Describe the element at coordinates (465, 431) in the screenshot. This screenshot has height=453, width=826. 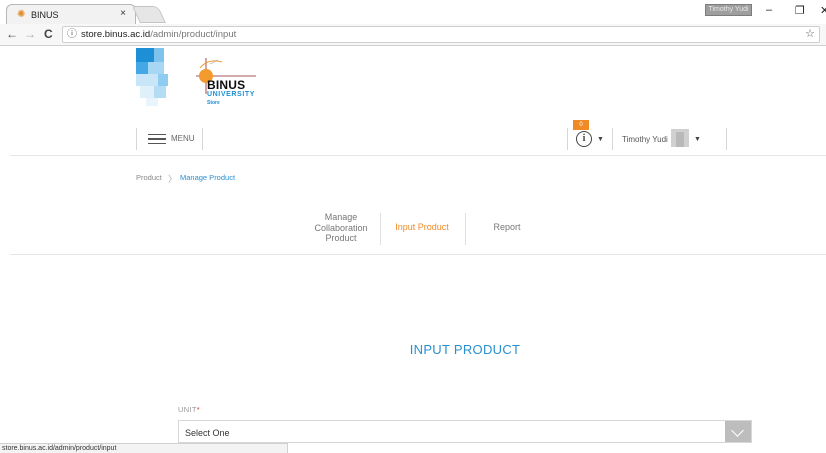
I see `unit-select: Select One` at that location.